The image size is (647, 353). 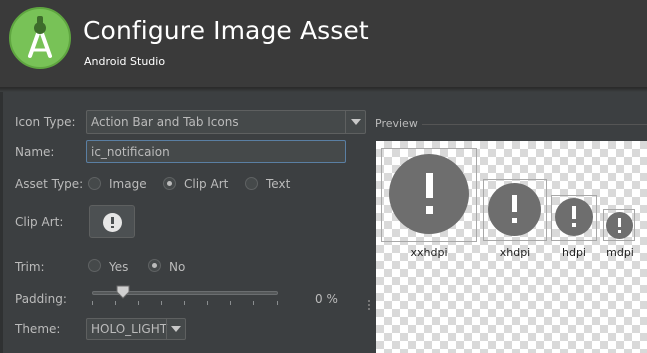 I want to click on preview-hdpi-label: hdpi, so click(x=574, y=252).